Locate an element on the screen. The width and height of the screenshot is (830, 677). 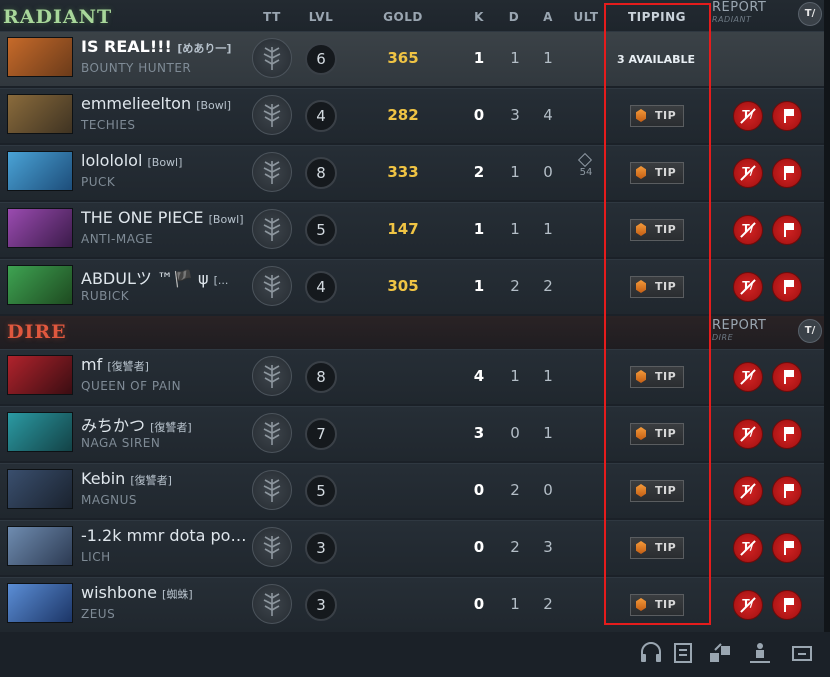
hero-name: BOUNTY HUNTER is located at coordinates (136, 68).